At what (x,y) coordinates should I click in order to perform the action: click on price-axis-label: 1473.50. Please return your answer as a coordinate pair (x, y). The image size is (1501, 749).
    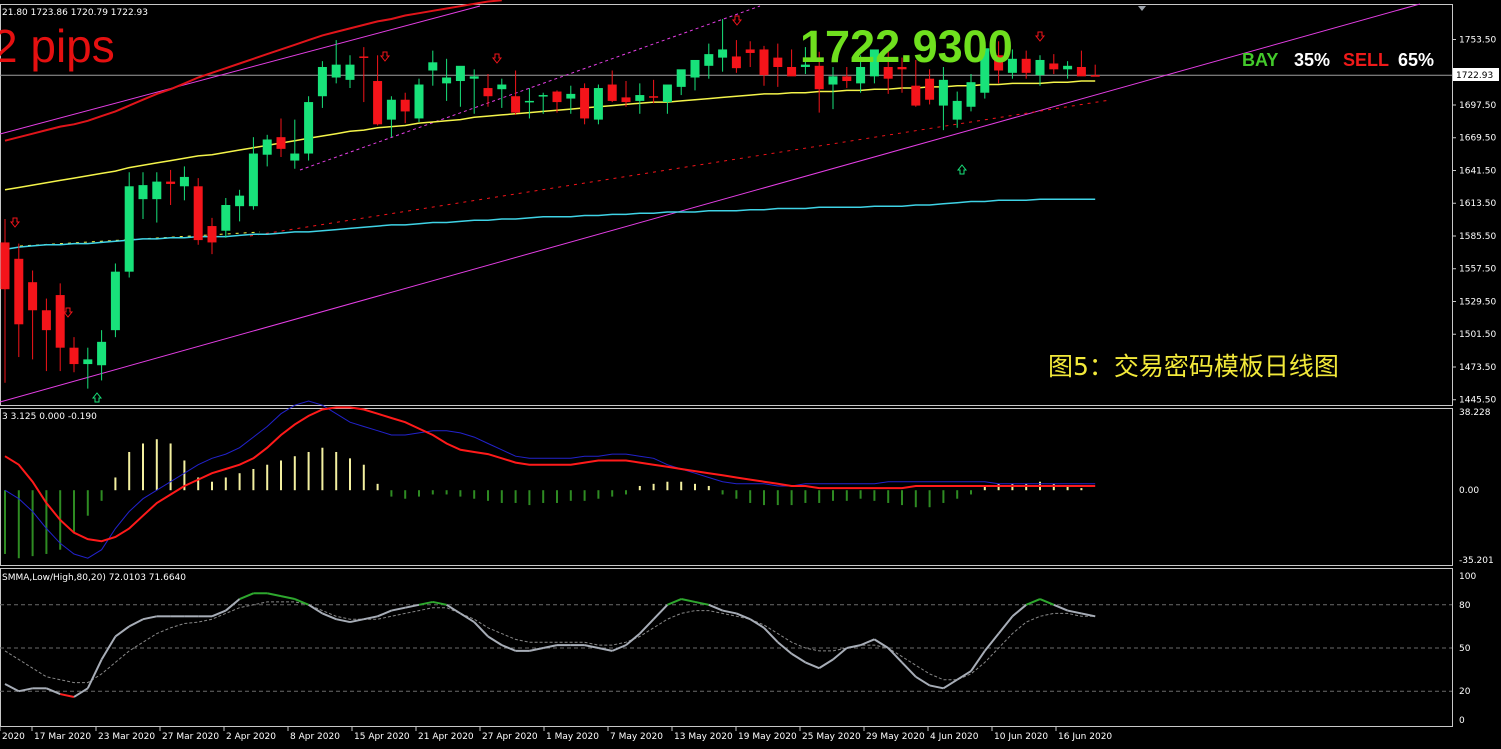
    Looking at the image, I should click on (1477, 368).